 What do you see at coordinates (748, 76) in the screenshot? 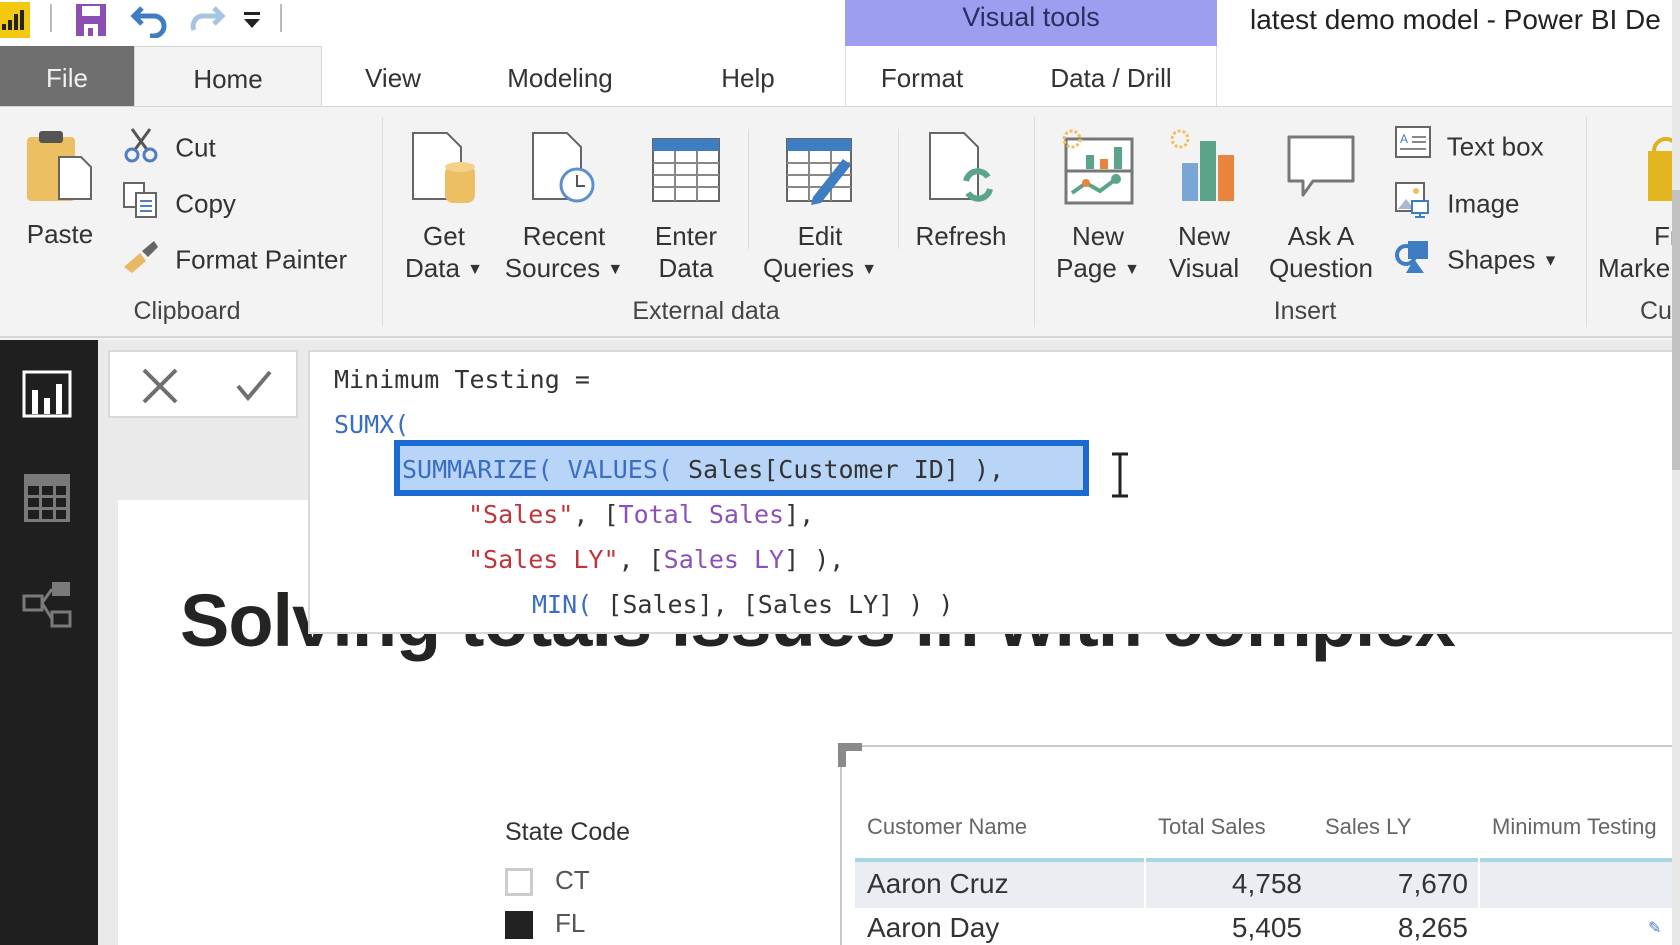
I see `tab-help: Help` at bounding box center [748, 76].